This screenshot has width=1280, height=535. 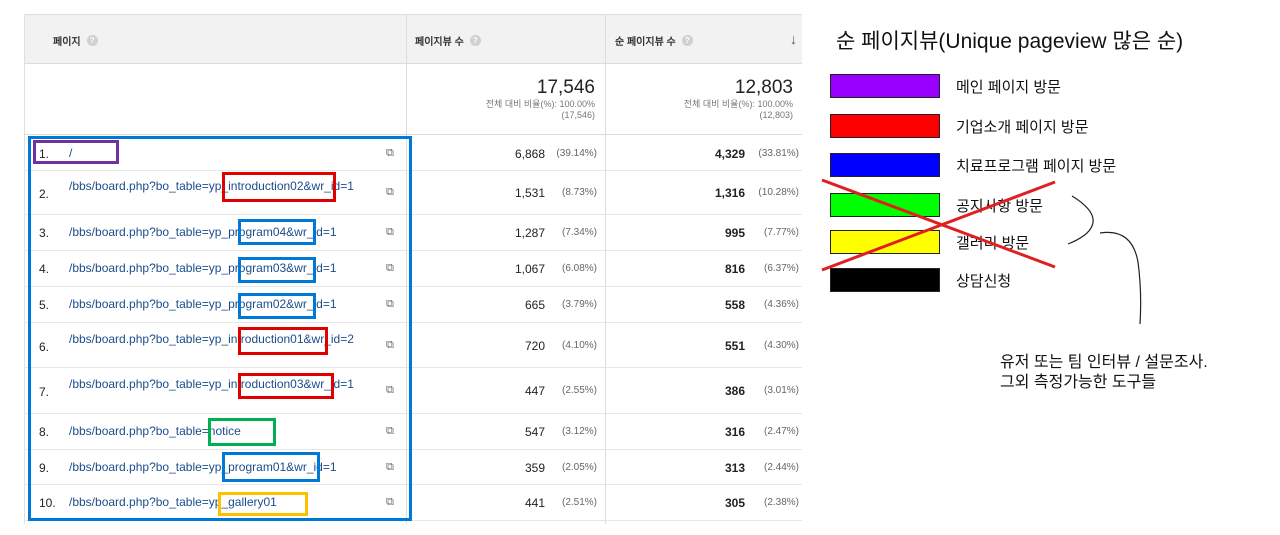 I want to click on brace-mark, so click(x=1080, y=220).